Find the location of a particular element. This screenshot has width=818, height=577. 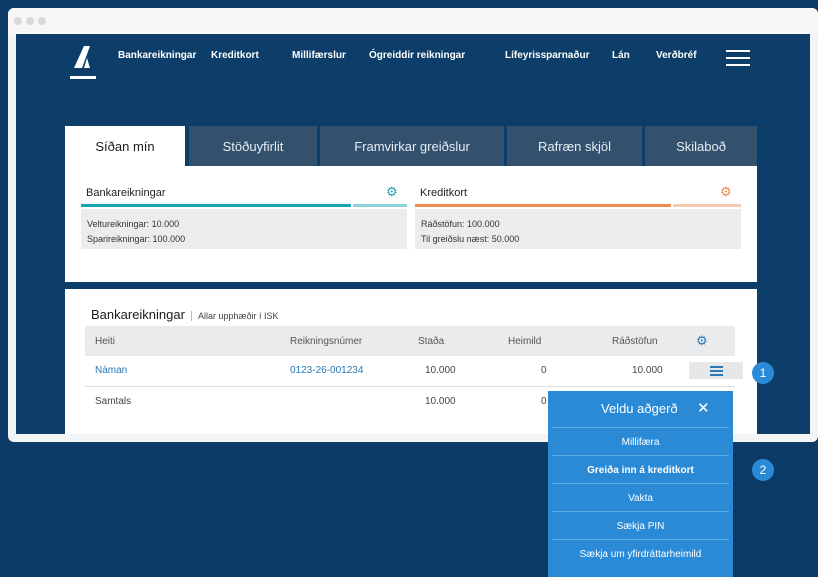

col-heimild: Heimild is located at coordinates (524, 341).